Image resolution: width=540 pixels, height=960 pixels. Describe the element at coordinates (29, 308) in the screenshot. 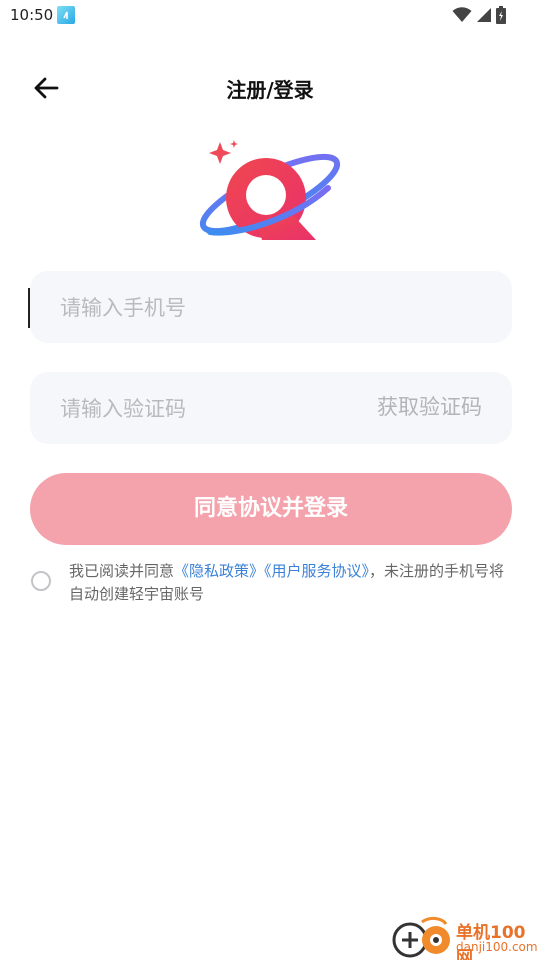

I see `text-cursor` at that location.